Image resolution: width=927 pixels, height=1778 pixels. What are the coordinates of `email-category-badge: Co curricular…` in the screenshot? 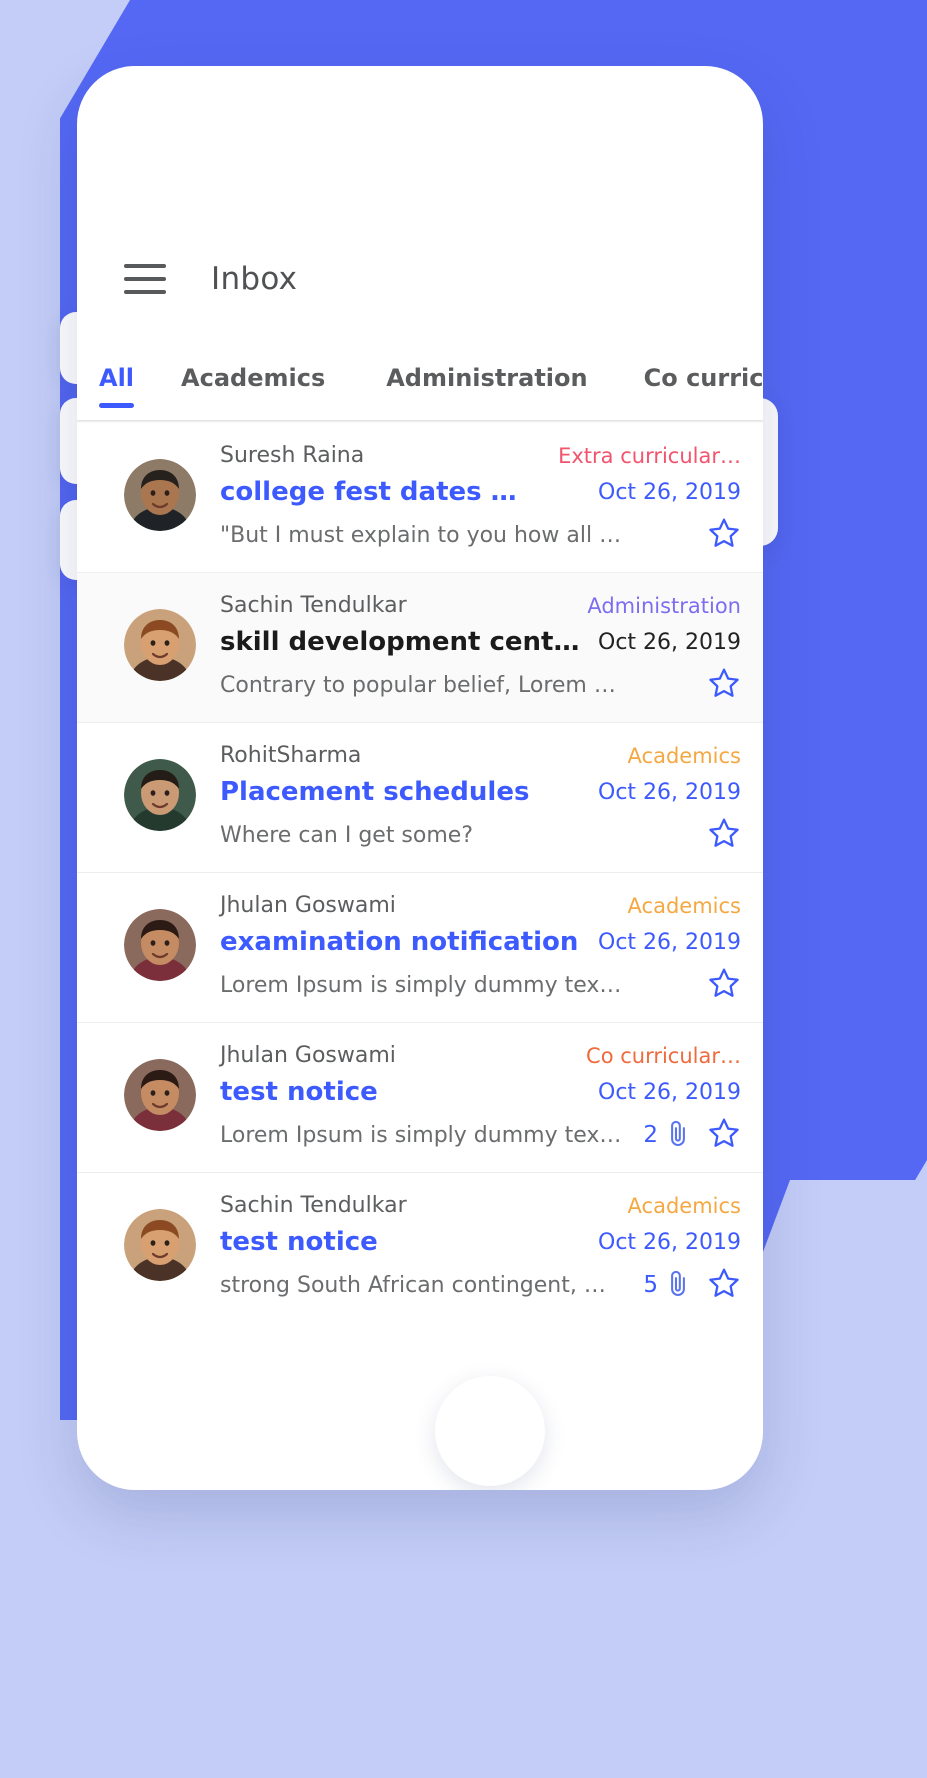 It's located at (663, 1055).